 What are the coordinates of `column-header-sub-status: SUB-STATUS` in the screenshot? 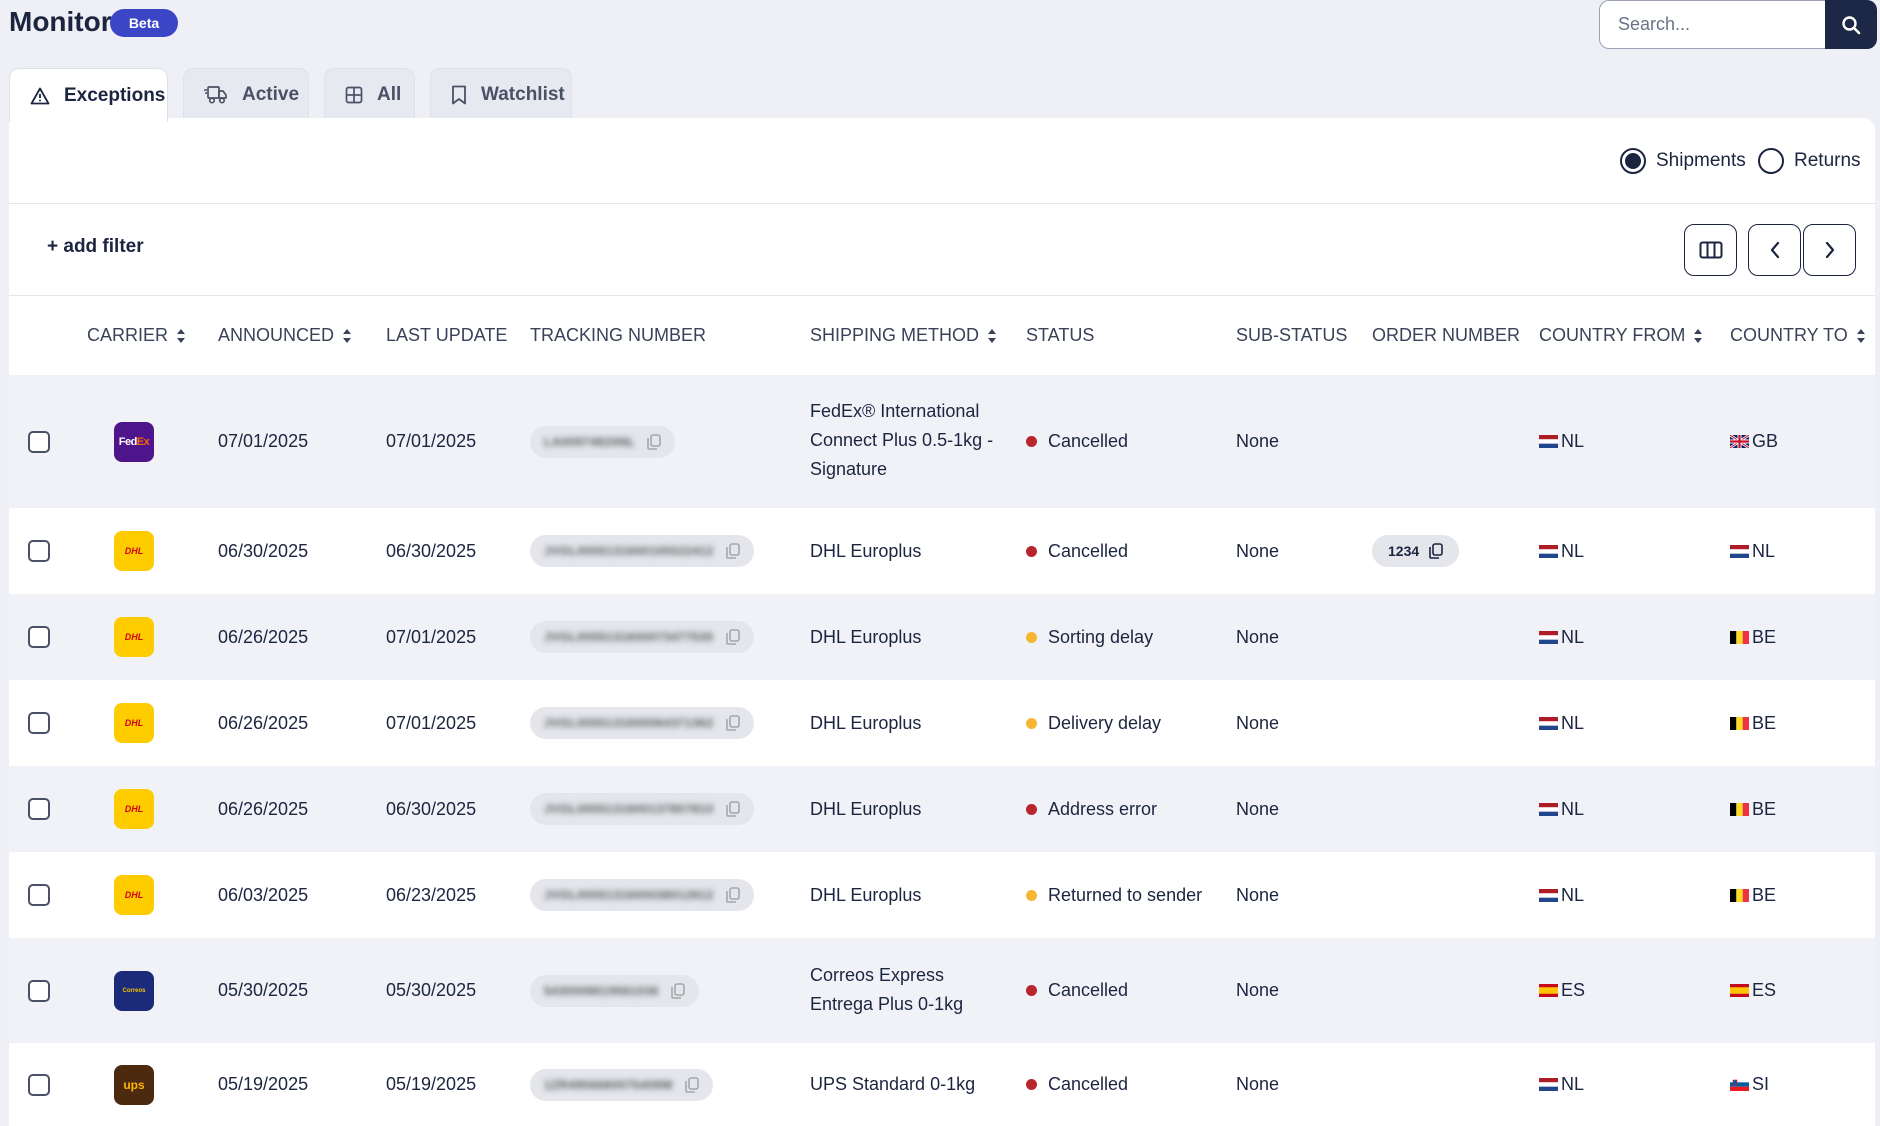 It's located at (1291, 335).